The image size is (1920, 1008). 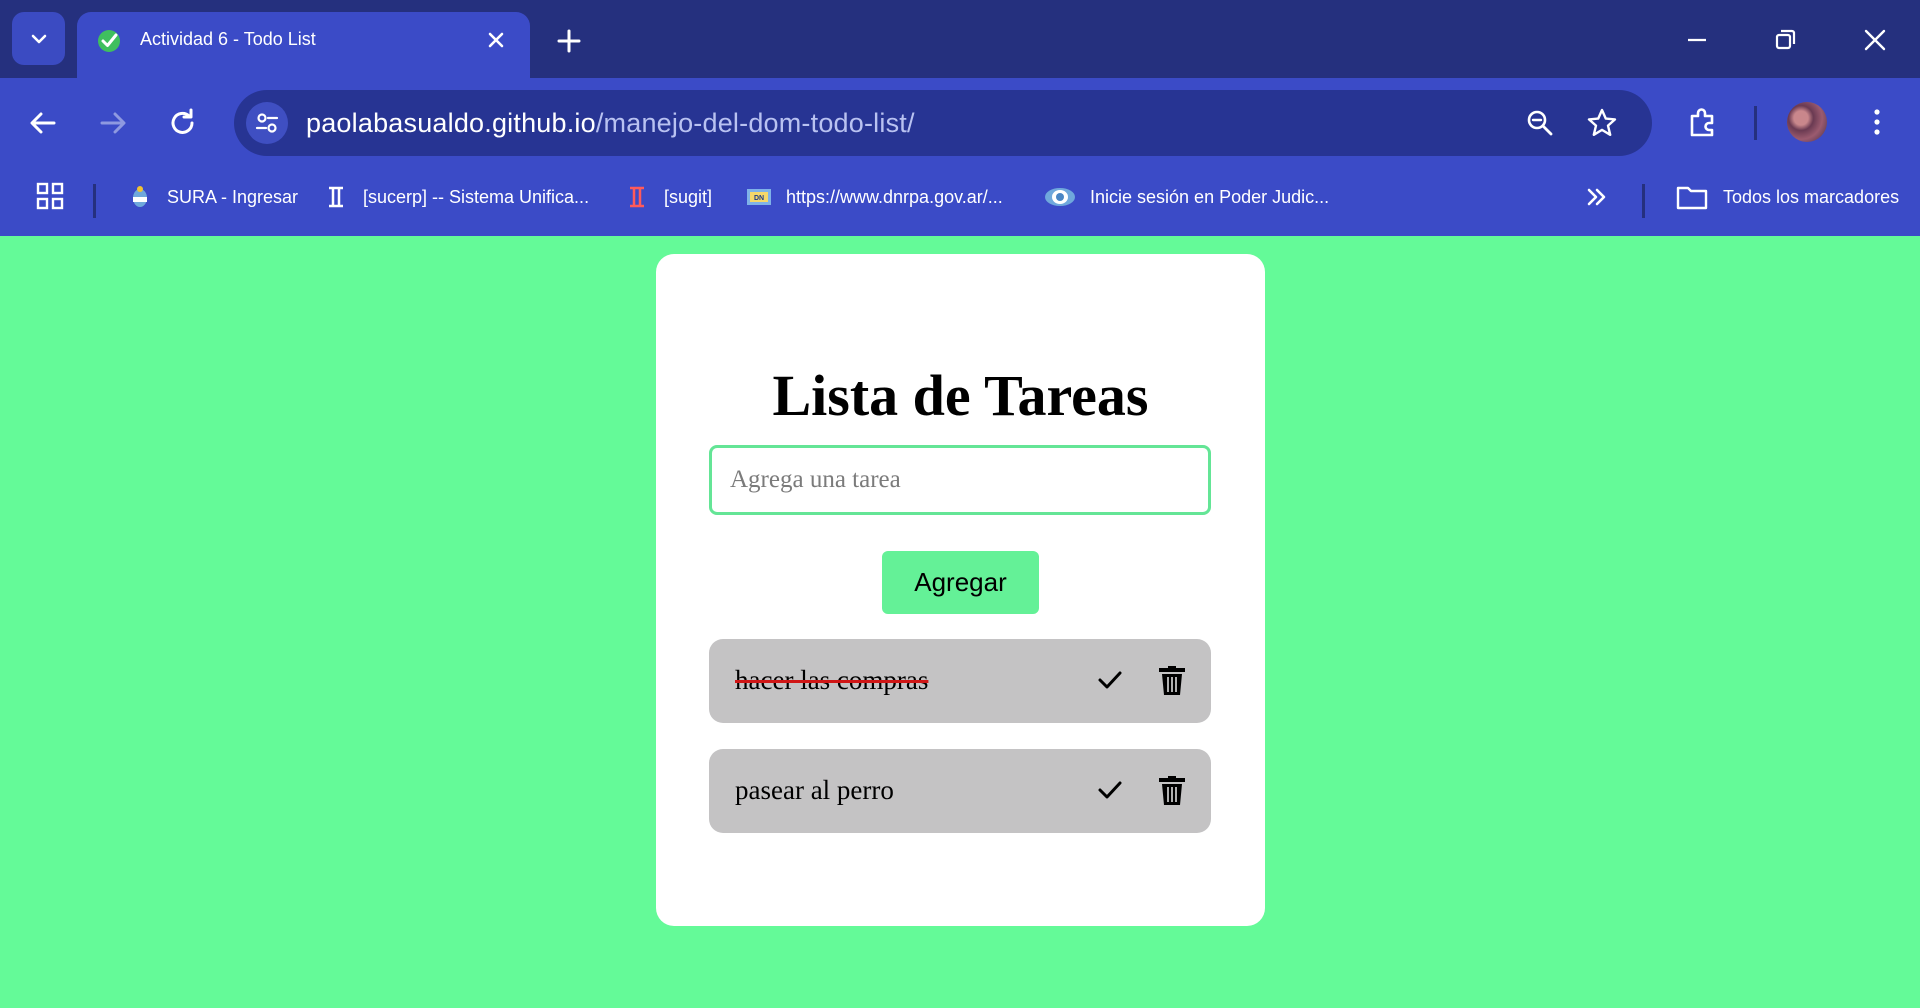 I want to click on profile-avatar, so click(x=1807, y=122).